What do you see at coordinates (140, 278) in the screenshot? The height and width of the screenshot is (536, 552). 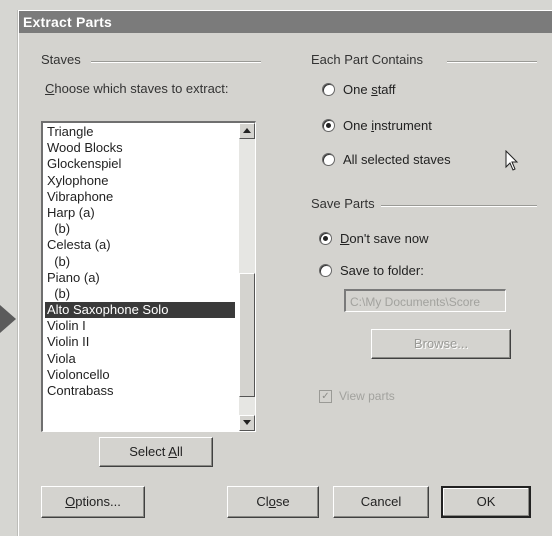 I see `staves-list-item: Piano (a)` at bounding box center [140, 278].